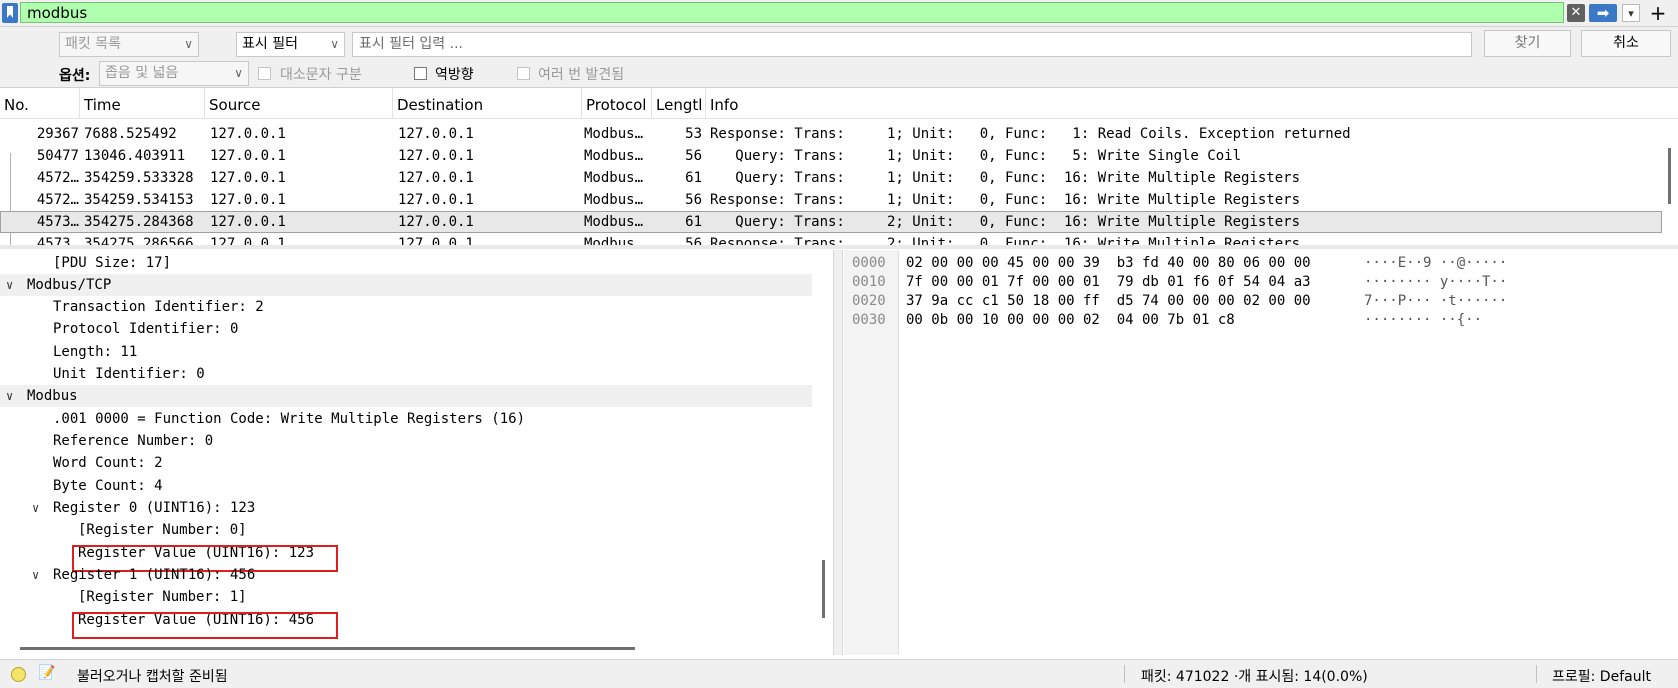 The height and width of the screenshot is (688, 1678). I want to click on apply-filter-icon: ➡, so click(1603, 13).